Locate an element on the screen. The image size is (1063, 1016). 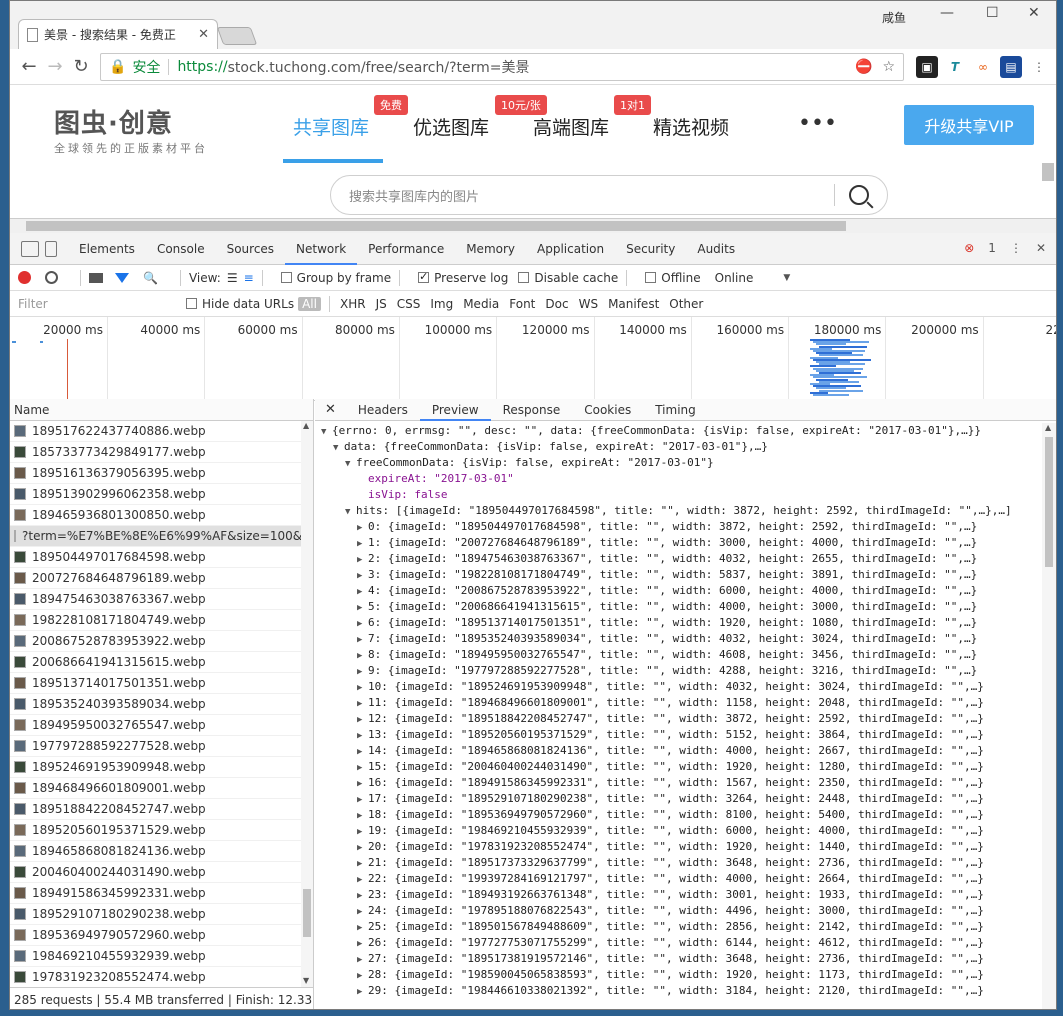
search-input: 搜索共享图库内的图片 is located at coordinates (609, 195).